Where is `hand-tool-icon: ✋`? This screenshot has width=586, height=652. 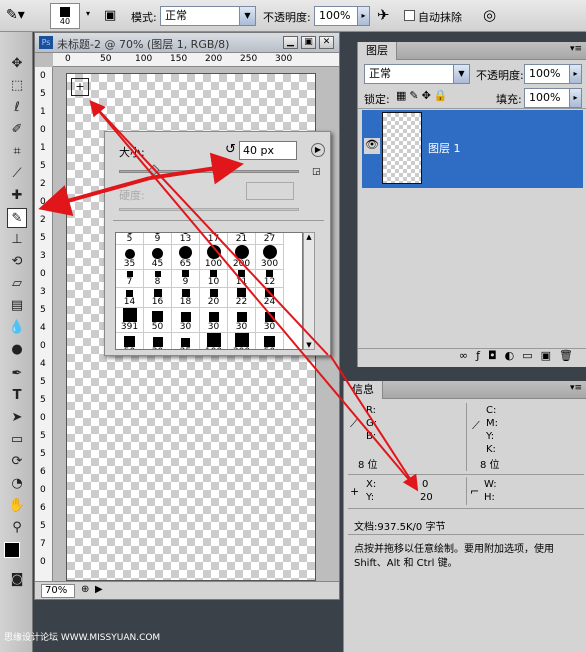
hand-tool-icon: ✋ is located at coordinates (17, 506).